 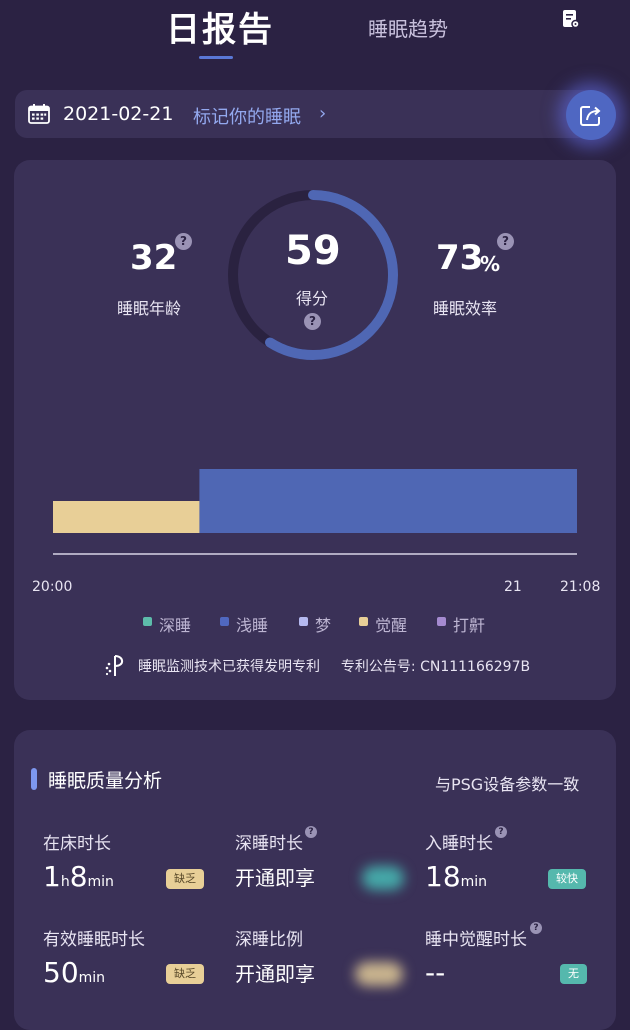 I want to click on legend-deep-swatch, so click(x=147, y=621).